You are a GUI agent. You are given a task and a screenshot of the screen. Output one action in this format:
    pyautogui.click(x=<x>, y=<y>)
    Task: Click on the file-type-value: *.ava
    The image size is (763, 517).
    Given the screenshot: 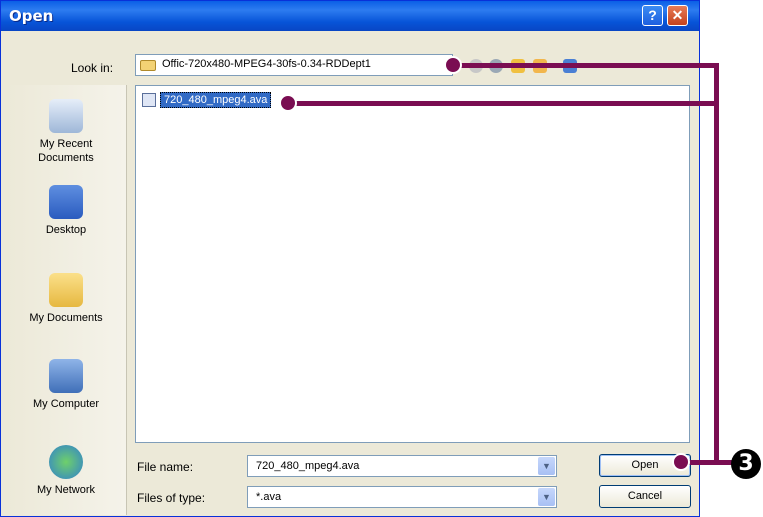 What is the action you would take?
    pyautogui.click(x=269, y=497)
    